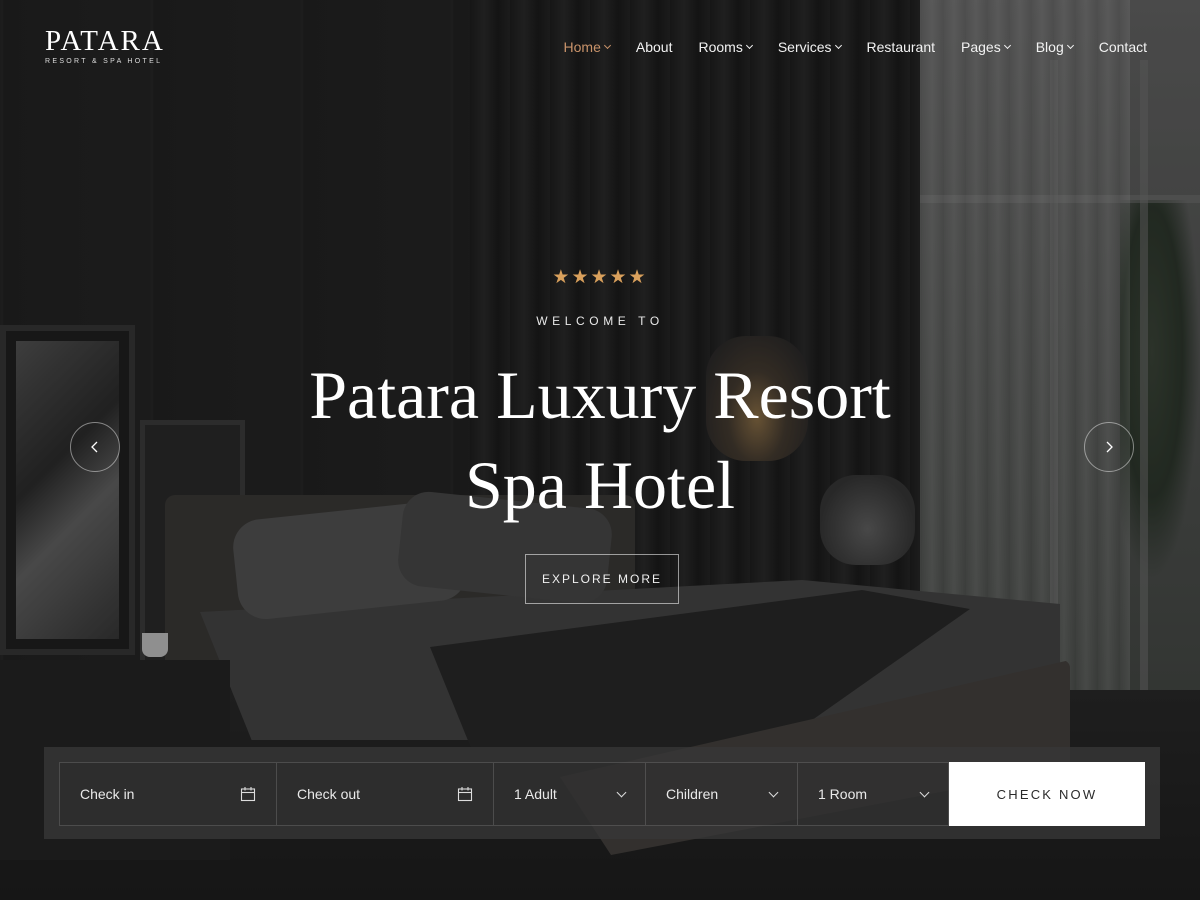 This screenshot has width=1200, height=900. Describe the element at coordinates (104, 61) in the screenshot. I see `logo-tagline: RESORT & SPA HOTEL` at that location.